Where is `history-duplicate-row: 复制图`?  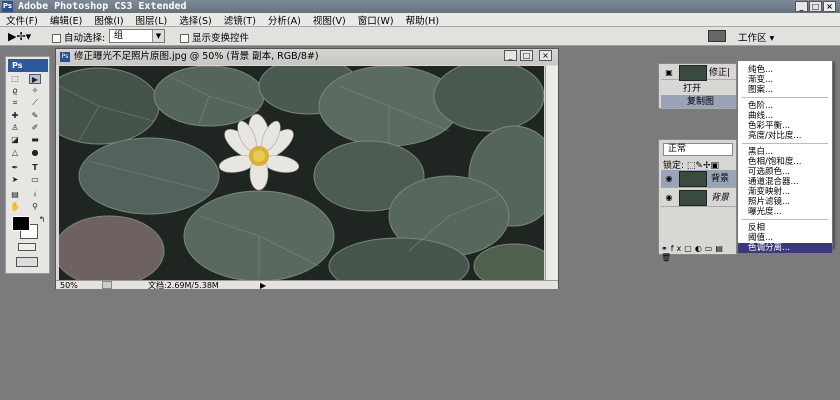
history-duplicate-row: 复制图 is located at coordinates (698, 102).